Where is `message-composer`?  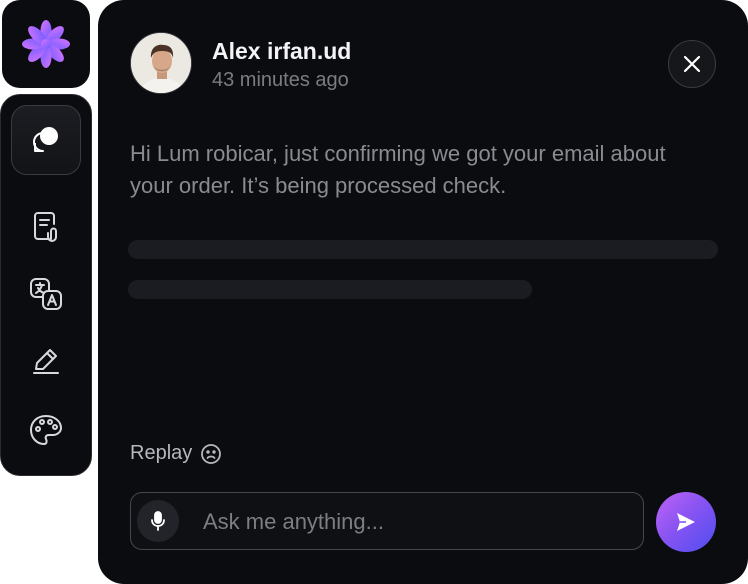 message-composer is located at coordinates (387, 521).